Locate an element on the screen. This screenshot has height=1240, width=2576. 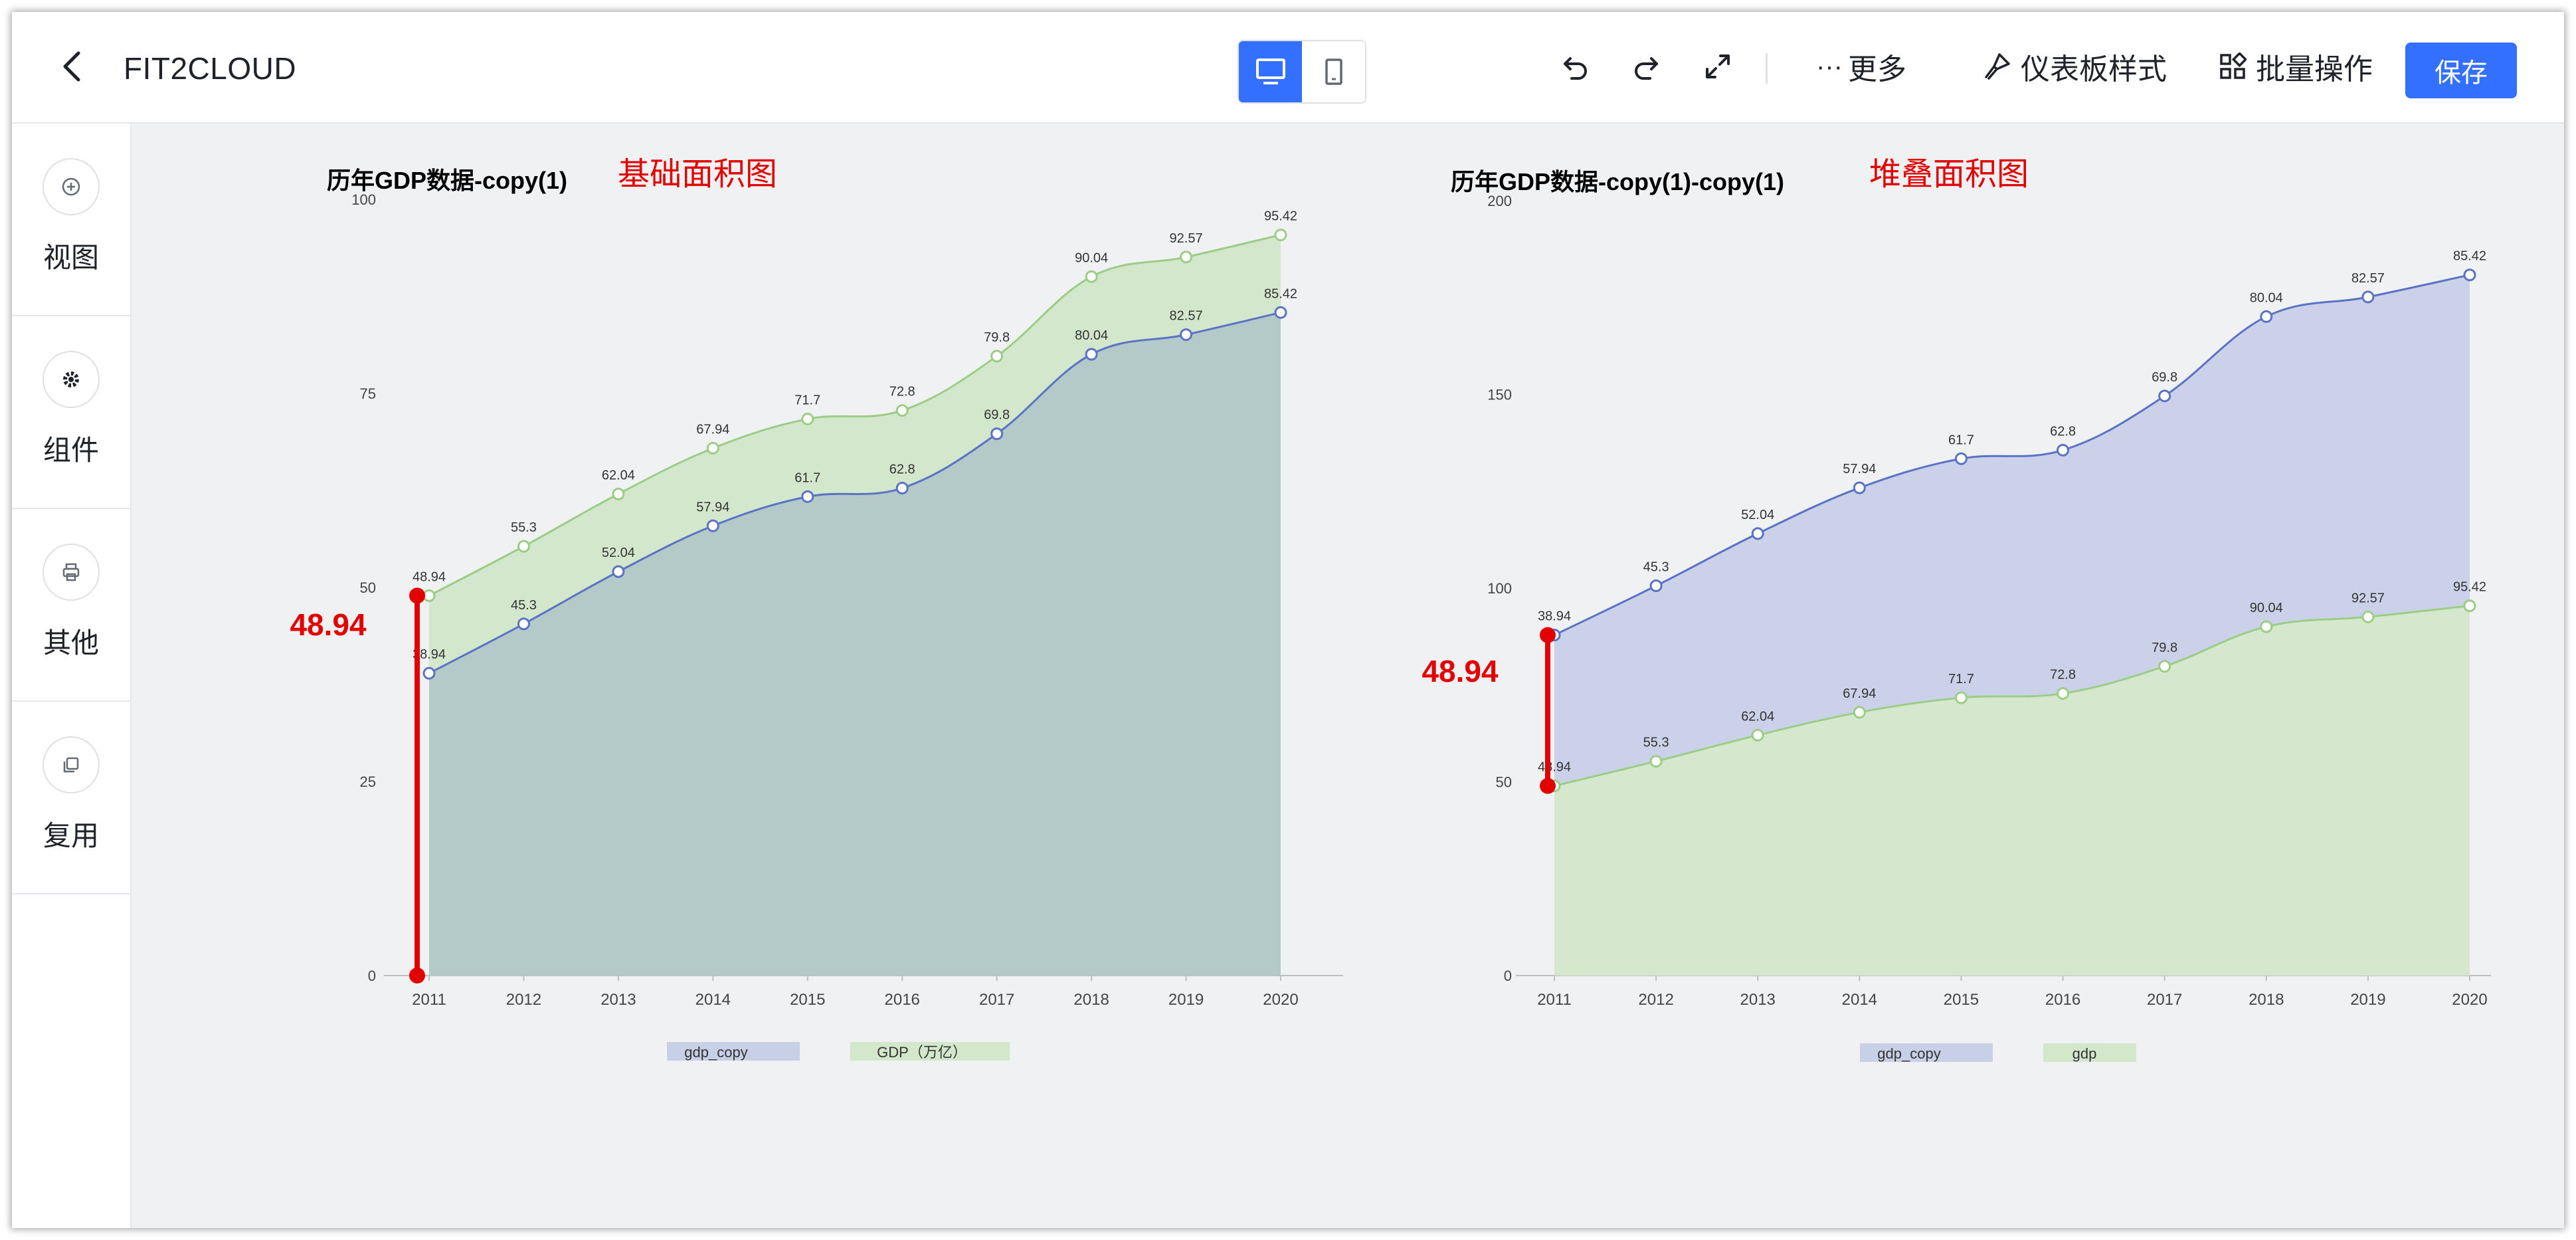
x-tick-label: 2019 is located at coordinates (2367, 1000).